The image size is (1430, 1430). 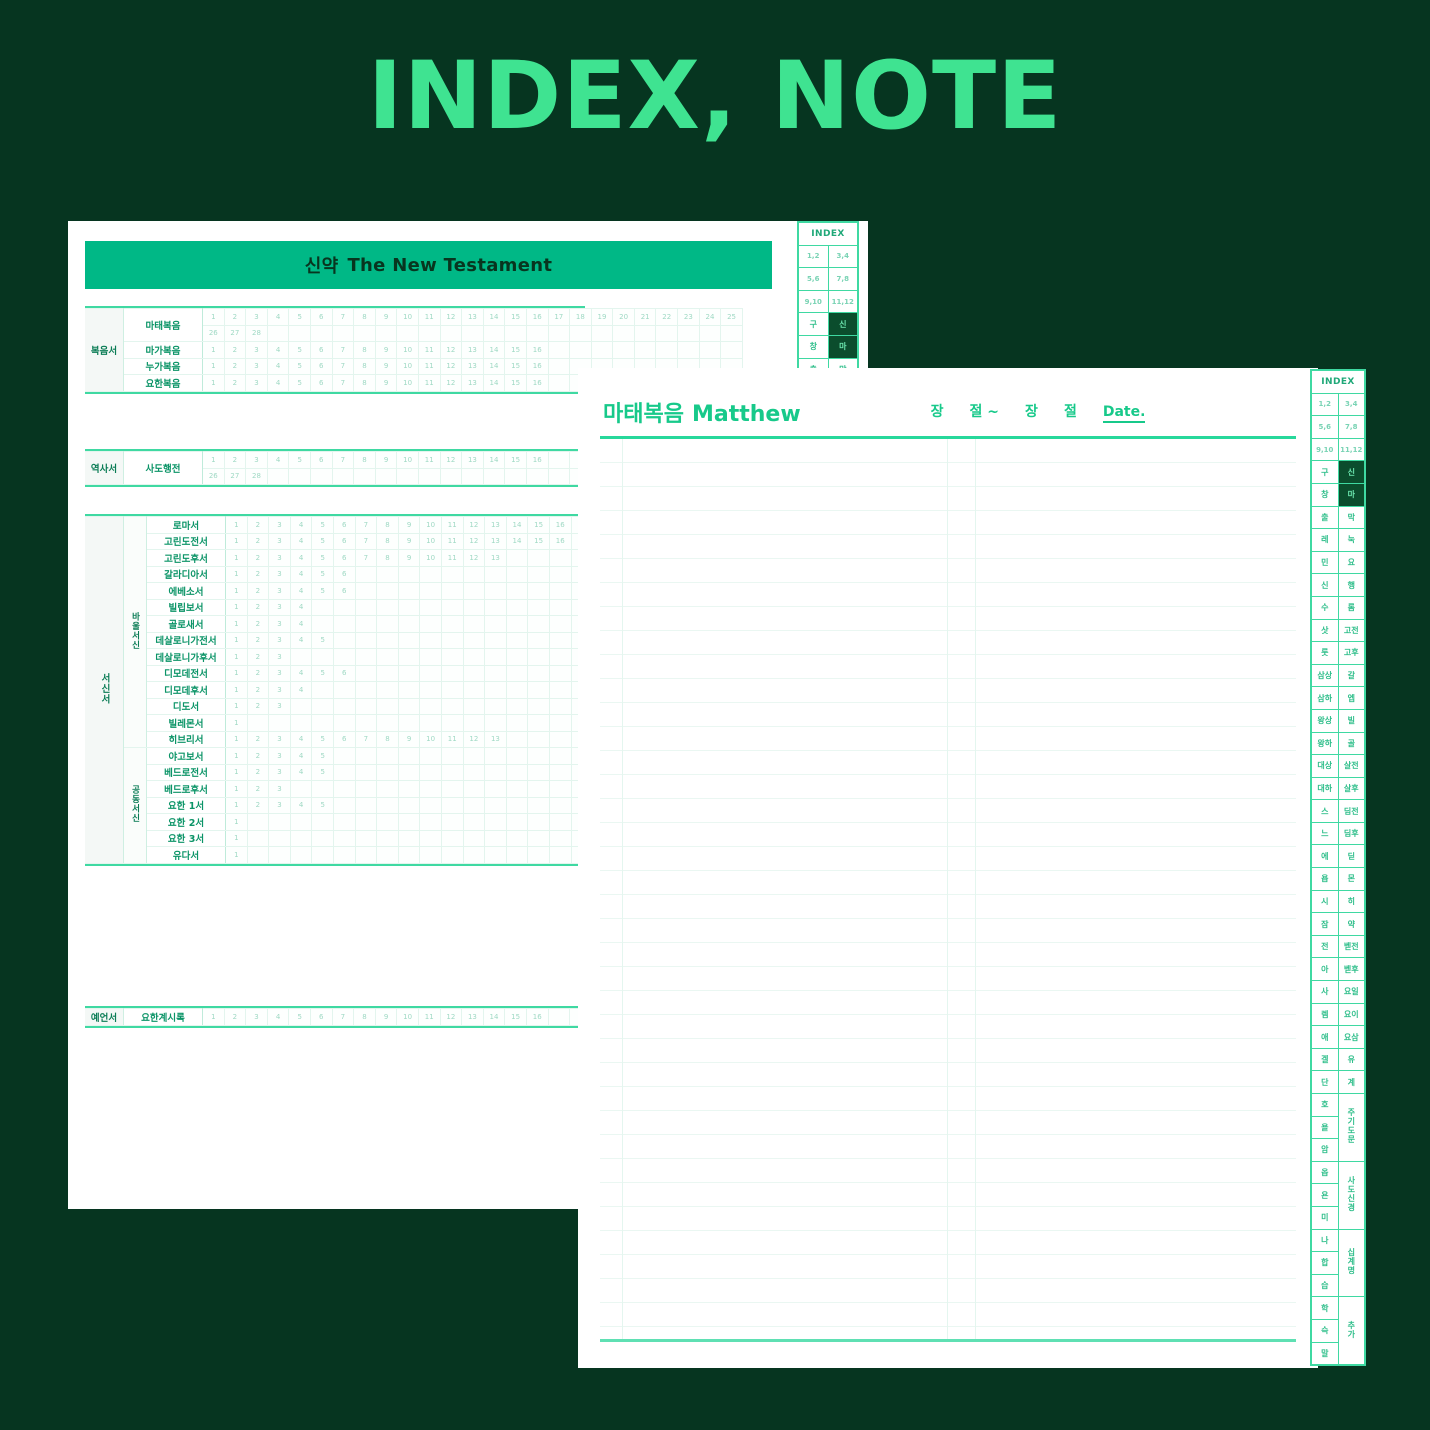 What do you see at coordinates (1325, 404) in the screenshot?
I see `index-number-cell: 1,2` at bounding box center [1325, 404].